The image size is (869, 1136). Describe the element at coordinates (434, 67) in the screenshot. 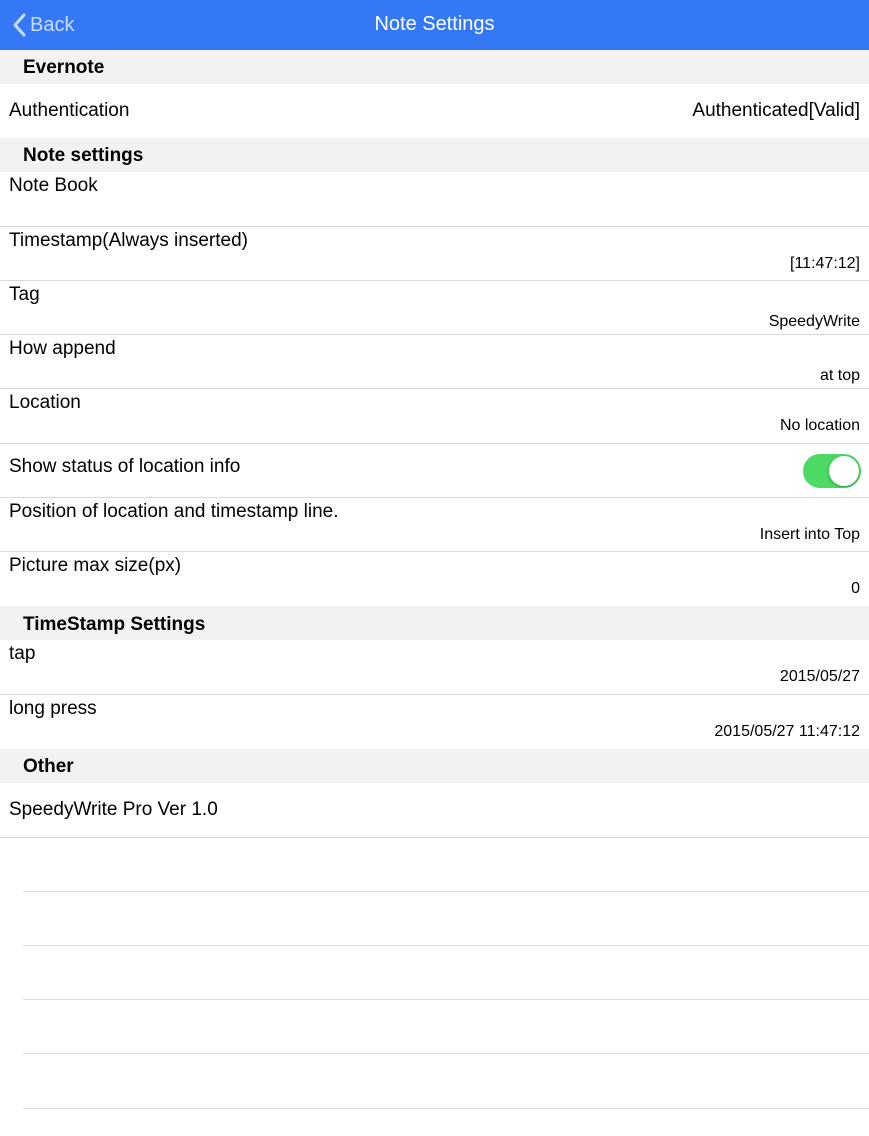

I see `section-header-evernote: Evernote` at that location.